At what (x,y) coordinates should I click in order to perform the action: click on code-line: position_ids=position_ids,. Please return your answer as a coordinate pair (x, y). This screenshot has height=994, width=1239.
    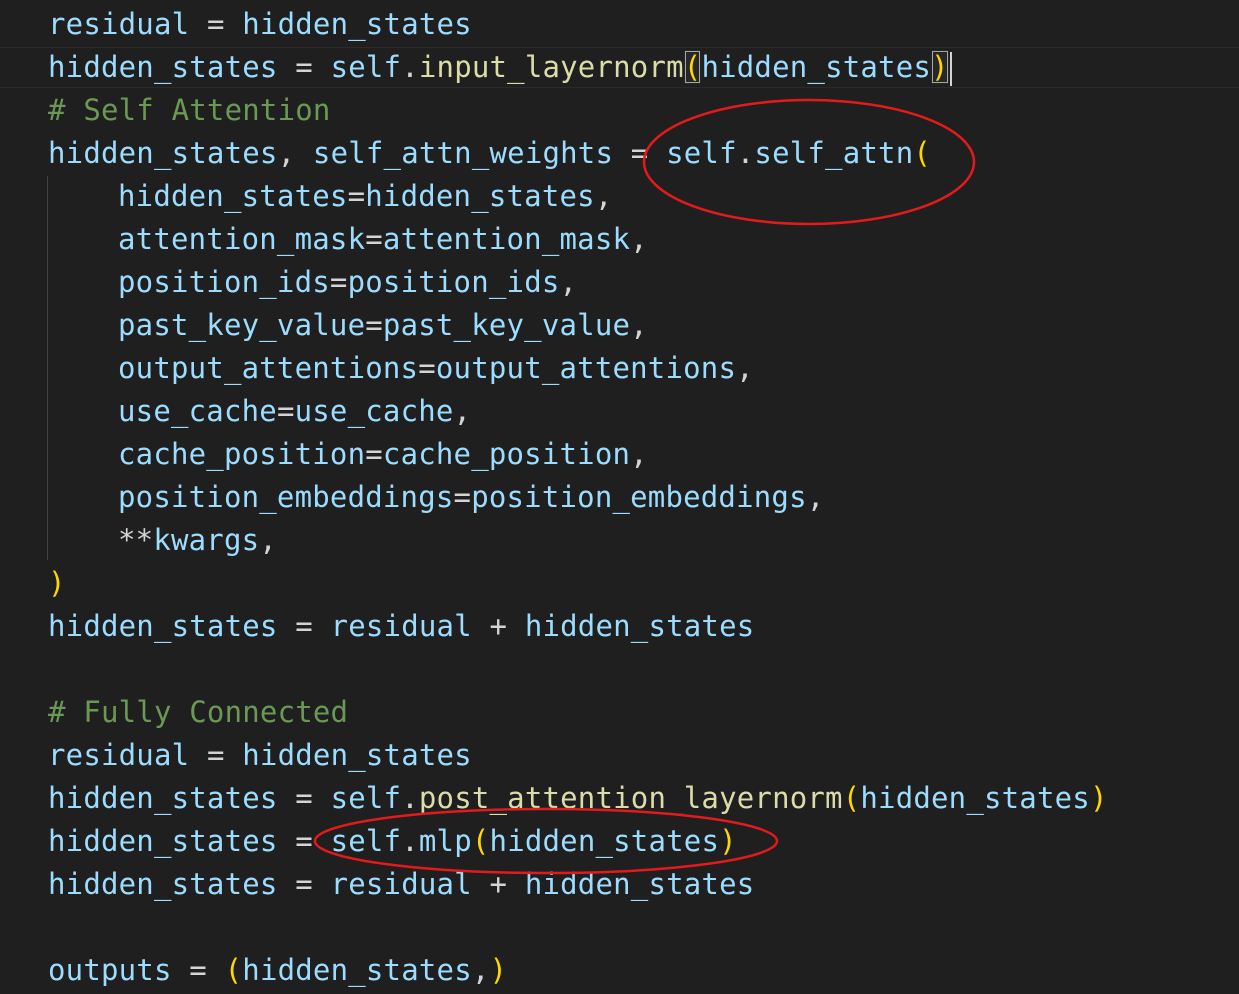
    Looking at the image, I should click on (578, 282).